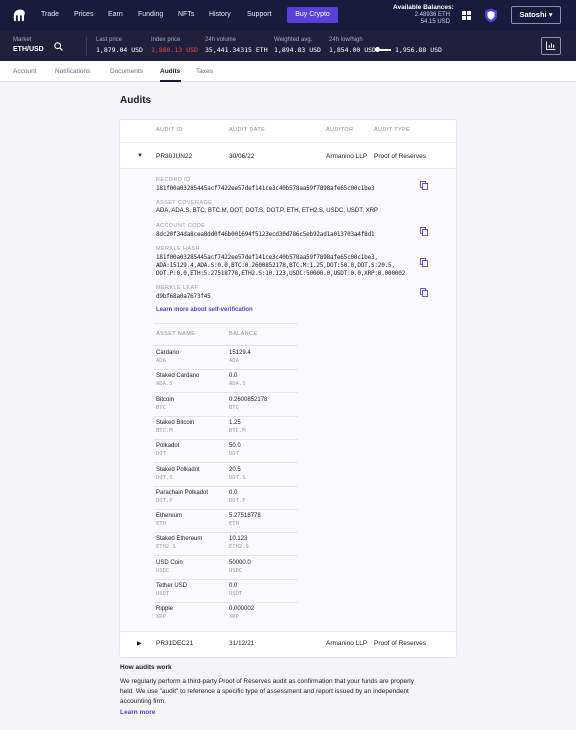  What do you see at coordinates (150, 14) in the screenshot?
I see `nav-link-funding: Funding` at bounding box center [150, 14].